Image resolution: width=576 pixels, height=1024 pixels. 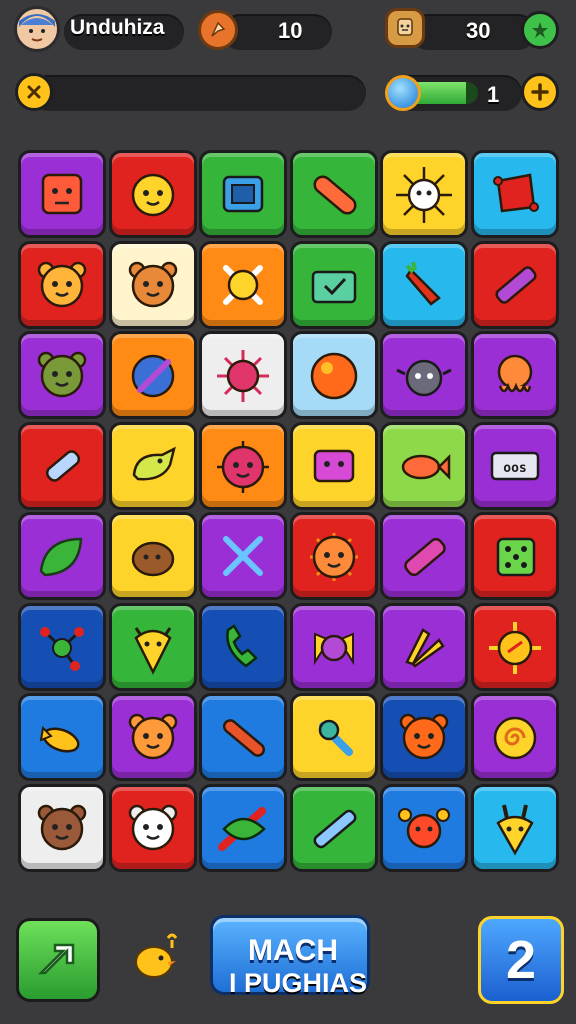 I want to click on hint-count: 2, so click(x=521, y=960).